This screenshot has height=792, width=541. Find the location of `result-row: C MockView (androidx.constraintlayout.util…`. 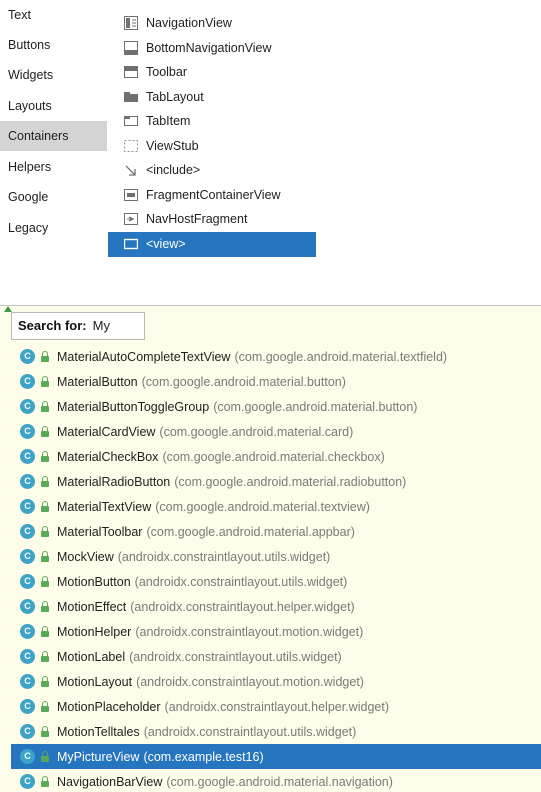

result-row: C MockView (androidx.constraintlayout.util… is located at coordinates (276, 556).